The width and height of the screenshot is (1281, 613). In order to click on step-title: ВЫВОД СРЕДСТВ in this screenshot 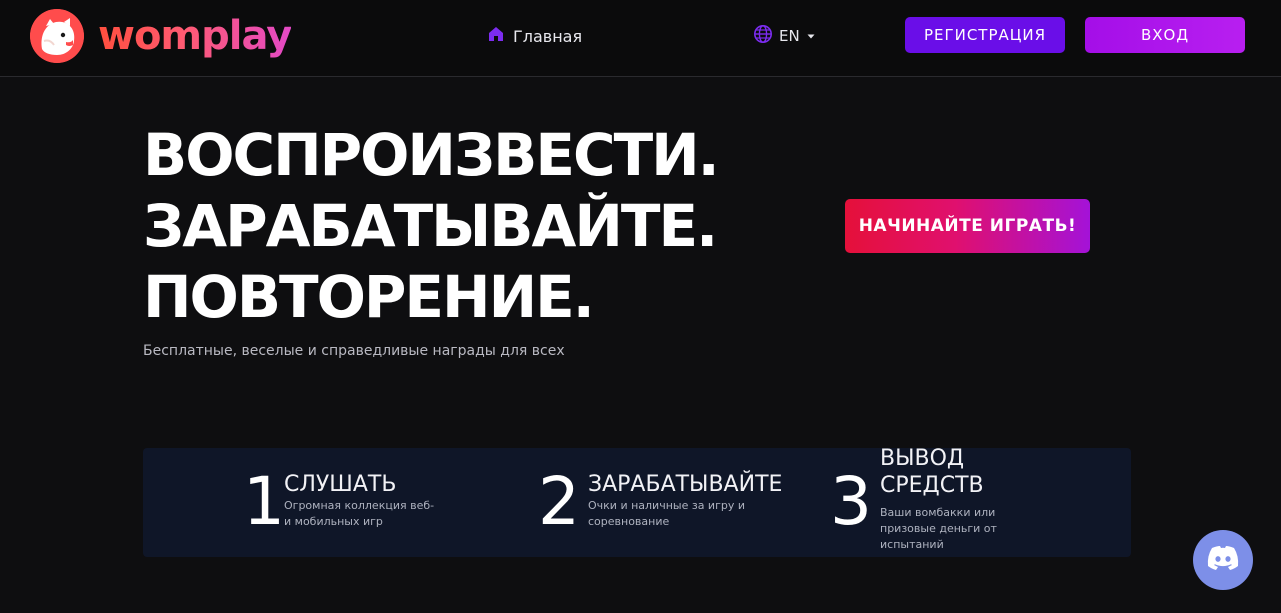, I will do `click(932, 472)`.